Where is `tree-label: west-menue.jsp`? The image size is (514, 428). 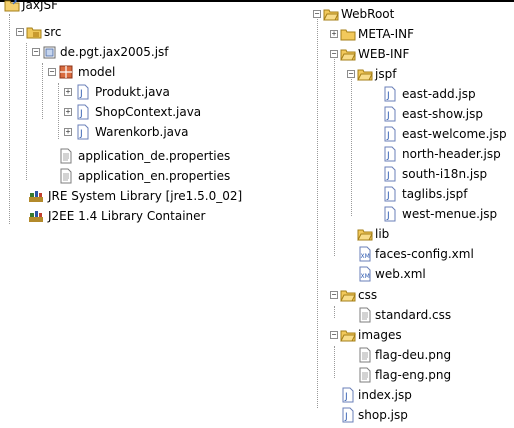
tree-label: west-menue.jsp is located at coordinates (450, 214).